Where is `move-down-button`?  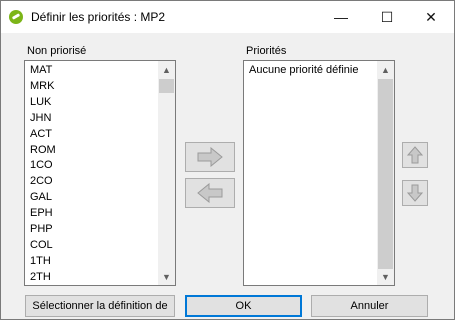
move-down-button is located at coordinates (415, 193).